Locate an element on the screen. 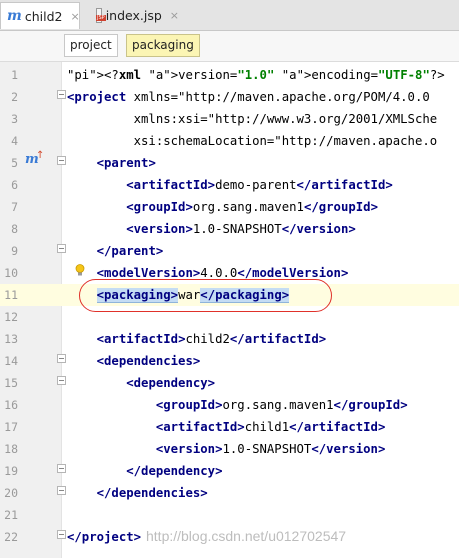 Image resolution: width=459 pixels, height=558 pixels. line-number: 20 is located at coordinates (11, 493).